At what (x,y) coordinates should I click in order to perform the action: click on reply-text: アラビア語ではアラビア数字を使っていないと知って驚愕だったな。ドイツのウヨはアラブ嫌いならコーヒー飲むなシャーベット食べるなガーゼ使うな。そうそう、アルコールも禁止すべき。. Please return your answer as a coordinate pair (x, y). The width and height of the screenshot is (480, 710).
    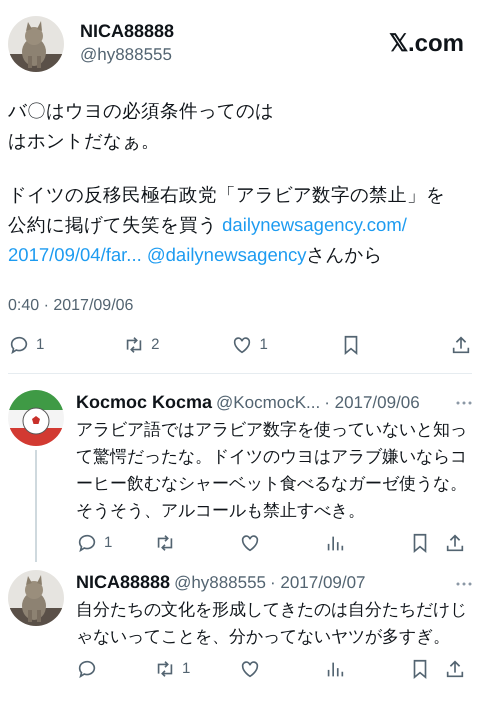
    Looking at the image, I should click on (272, 470).